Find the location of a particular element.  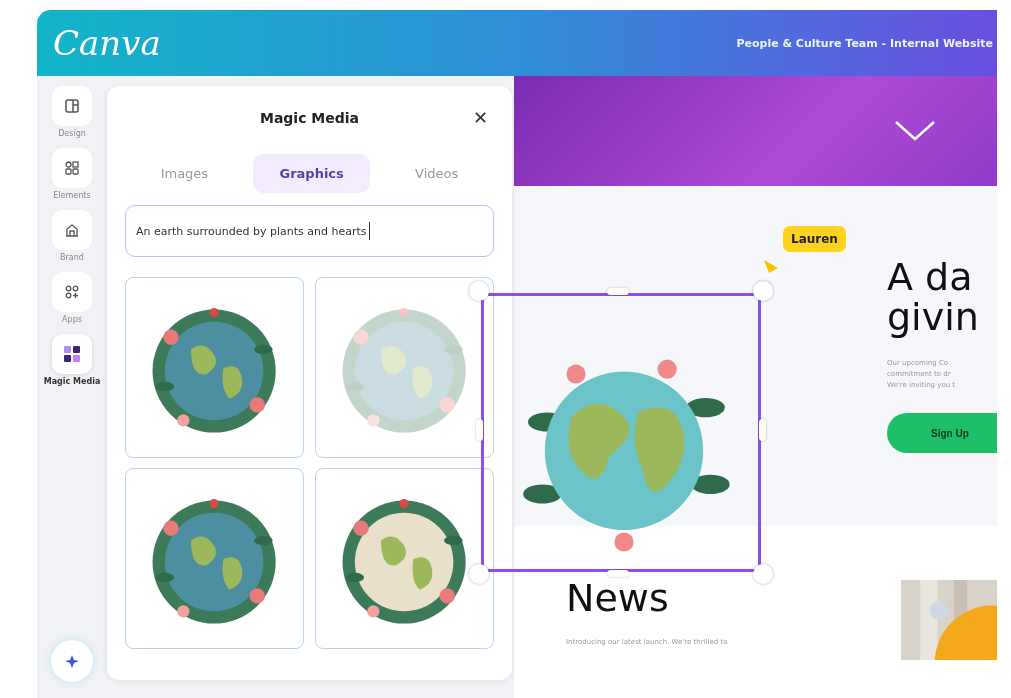

building-icon is located at coordinates (72, 230).